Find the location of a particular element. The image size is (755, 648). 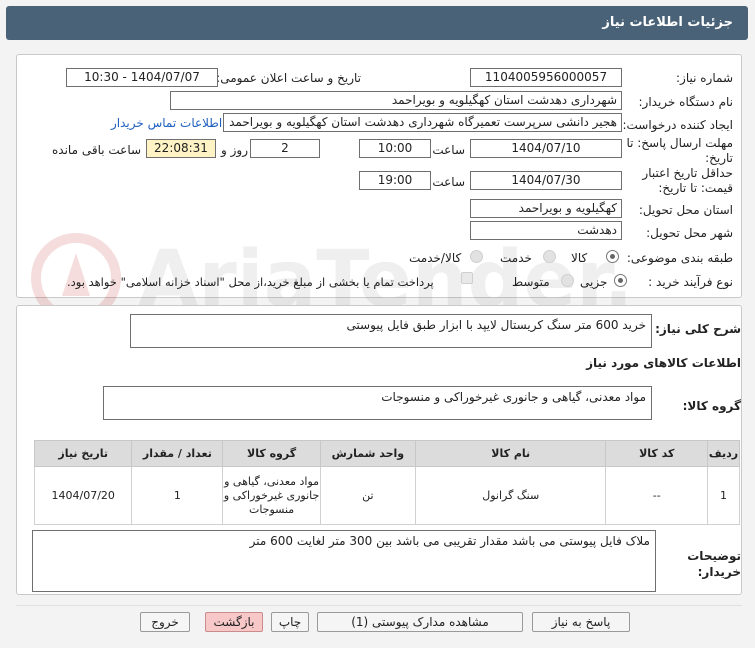

view-attachments-button: مشاهده مدارک پیوستی (1) is located at coordinates (420, 622).